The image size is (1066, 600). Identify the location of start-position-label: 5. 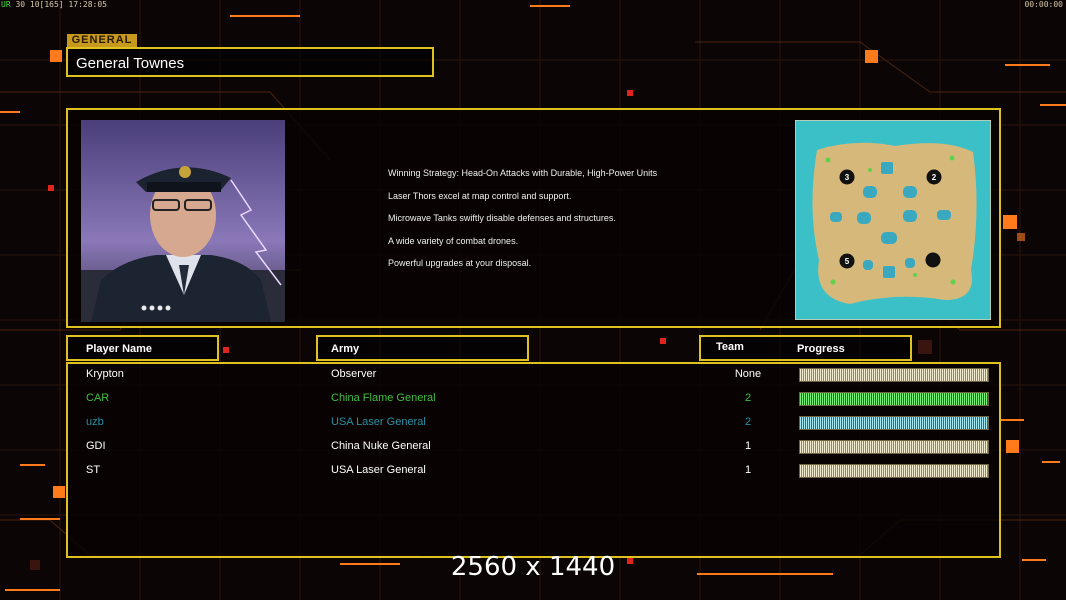
(847, 261).